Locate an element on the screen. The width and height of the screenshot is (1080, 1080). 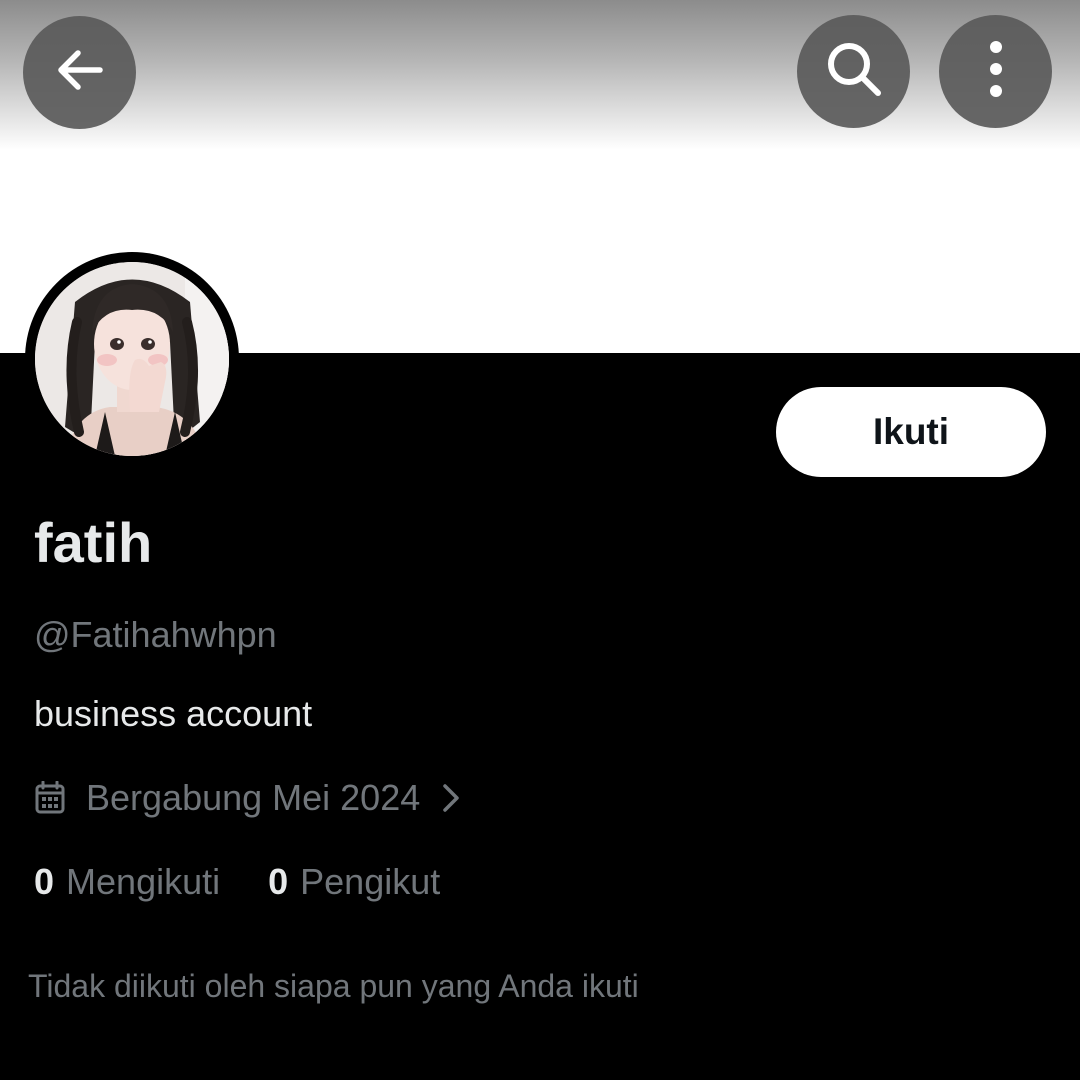
joined-date-row: Bergabung Mei 2024 is located at coordinates (247, 798).